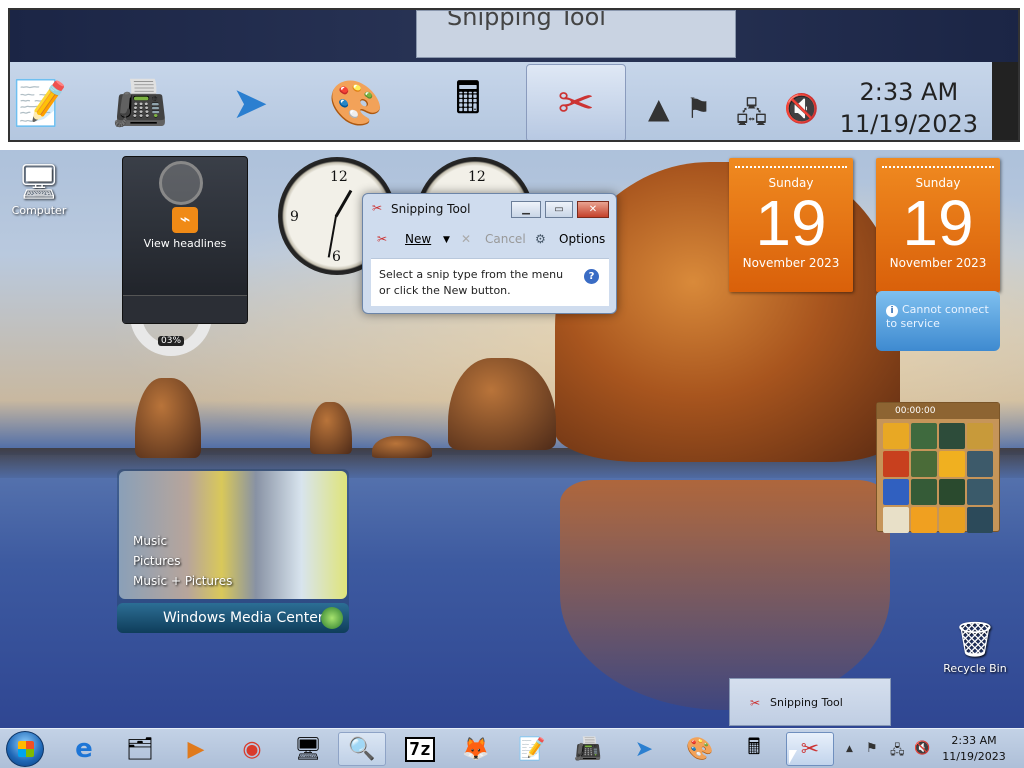  I want to click on system-clock: 2:33 AM 11/19/2023, so click(974, 749).